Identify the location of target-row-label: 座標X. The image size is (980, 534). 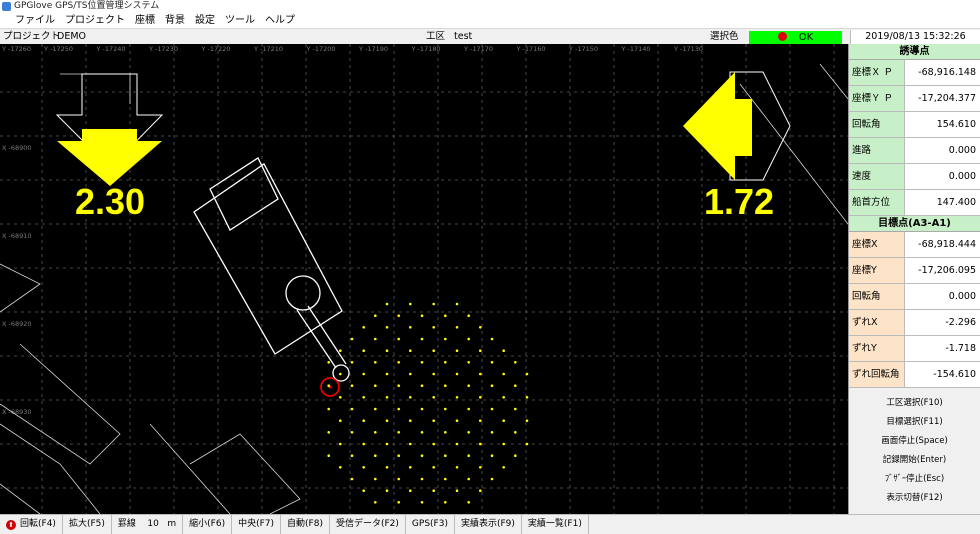
(877, 244).